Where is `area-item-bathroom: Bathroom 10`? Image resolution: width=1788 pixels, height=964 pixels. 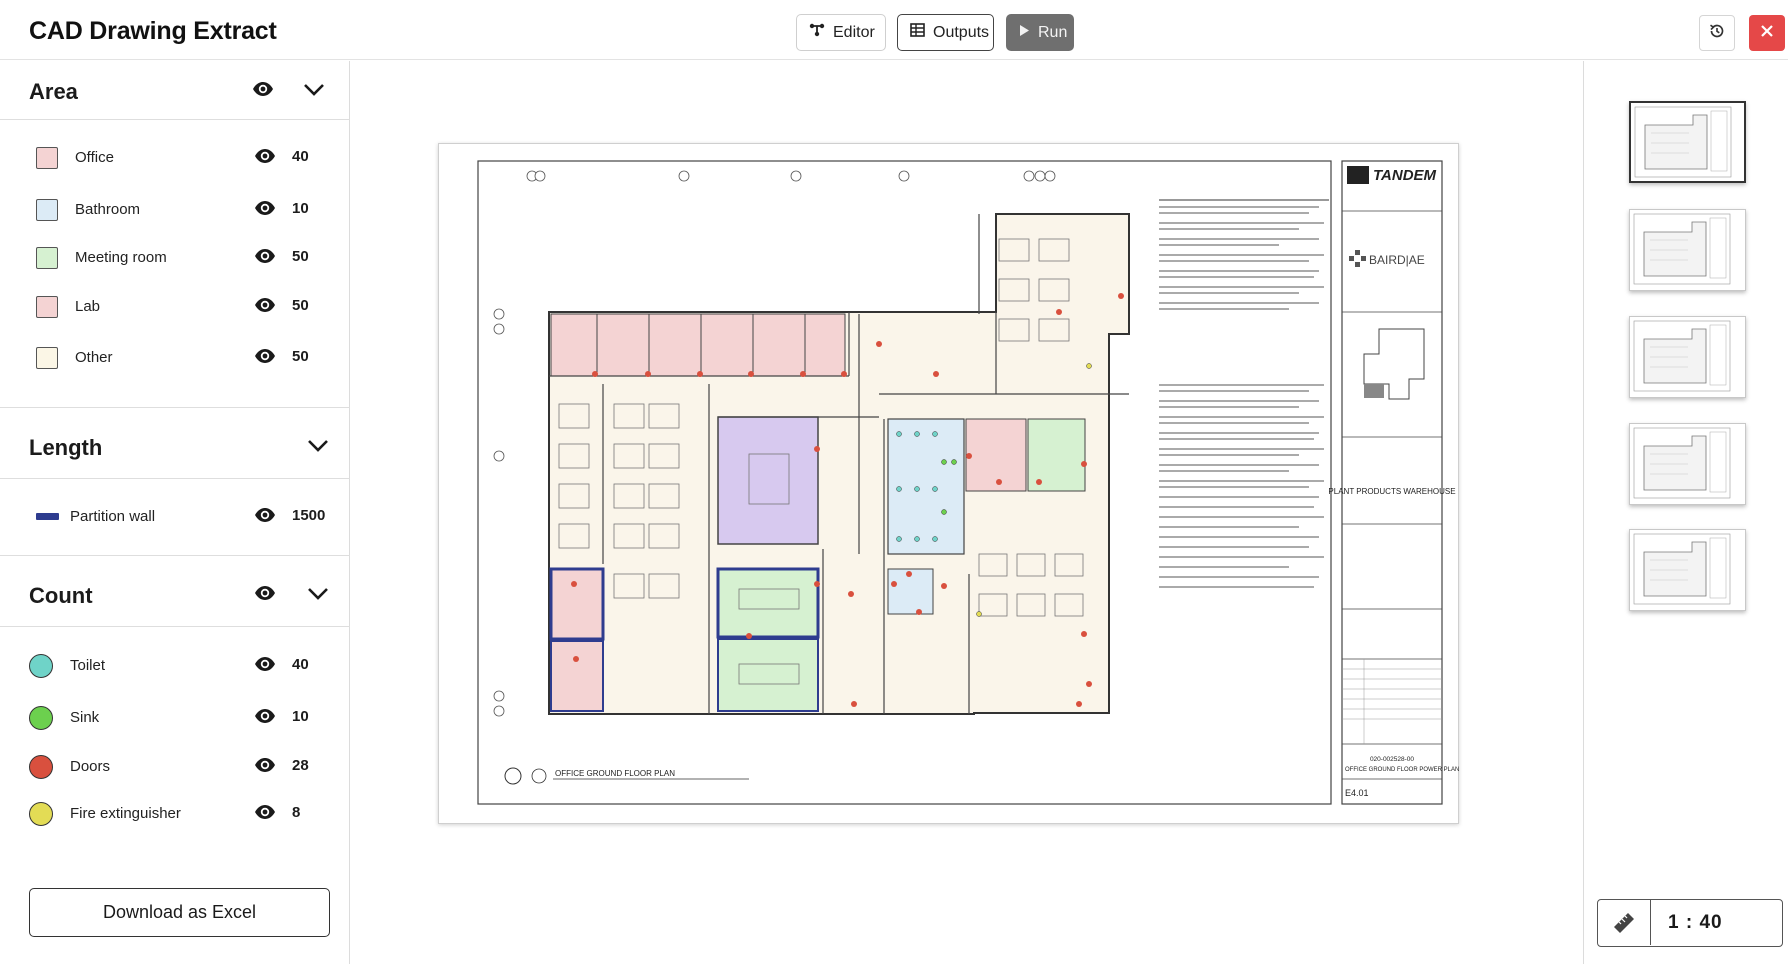
area-item-bathroom: Bathroom 10 is located at coordinates (175, 209).